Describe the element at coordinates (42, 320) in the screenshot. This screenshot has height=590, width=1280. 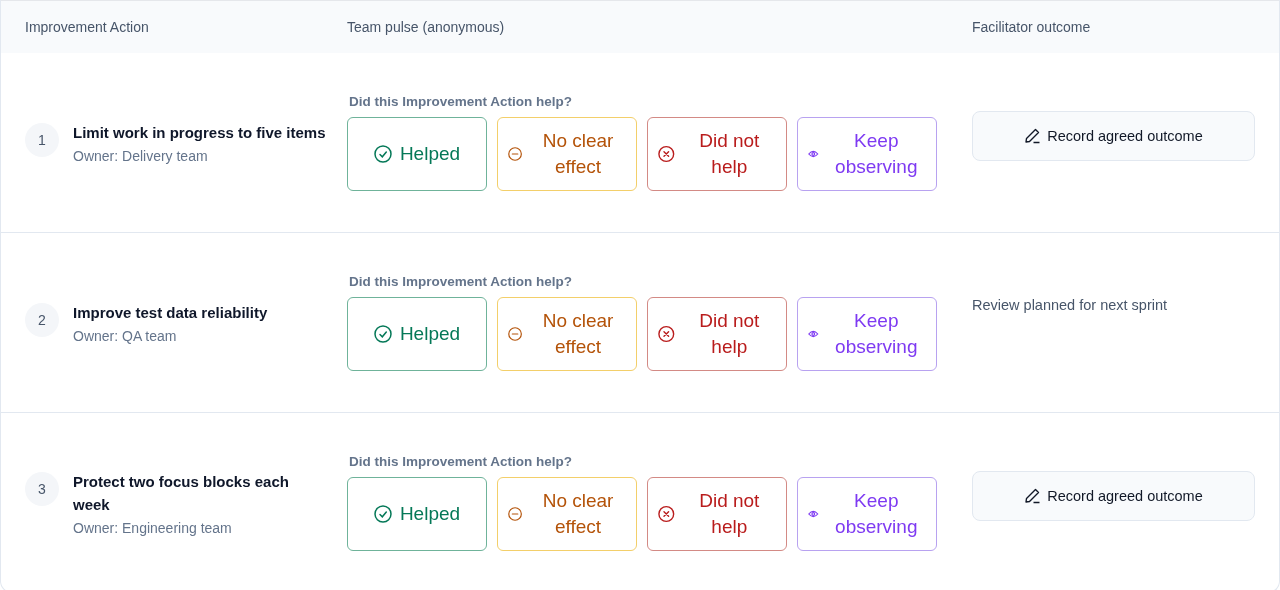
I see `row-number: 2` at that location.